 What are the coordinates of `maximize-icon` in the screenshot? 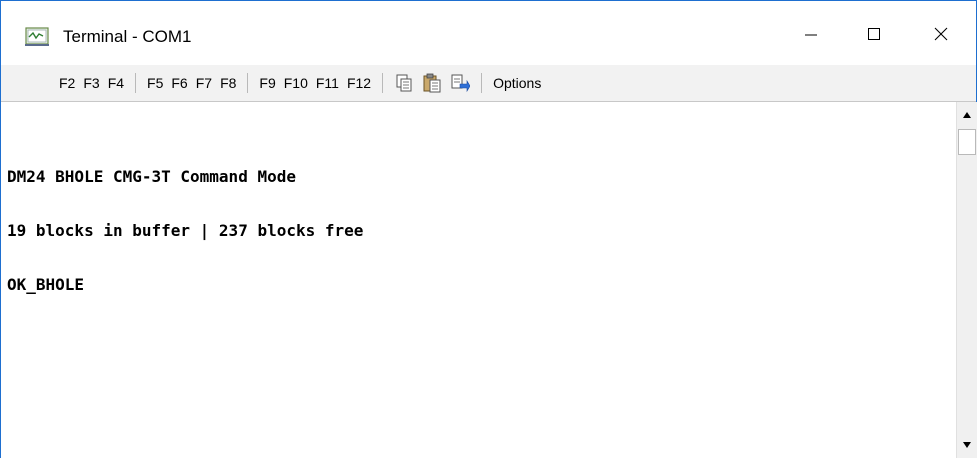 It's located at (874, 36).